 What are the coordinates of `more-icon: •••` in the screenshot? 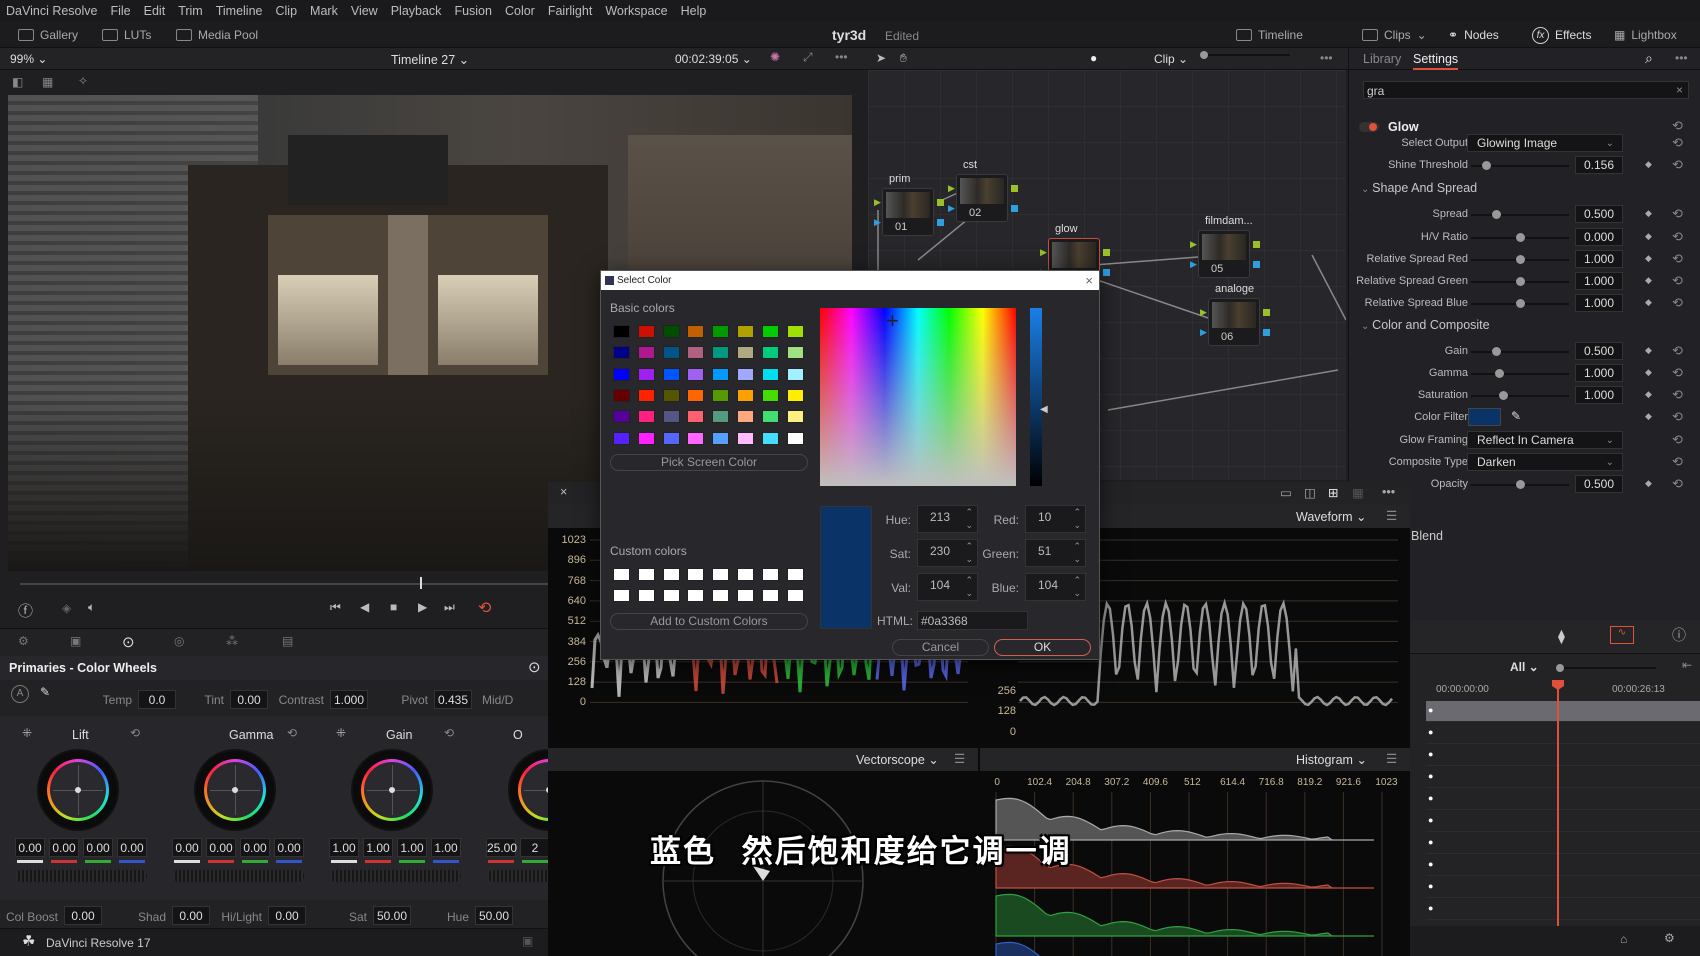 It's located at (1388, 492).